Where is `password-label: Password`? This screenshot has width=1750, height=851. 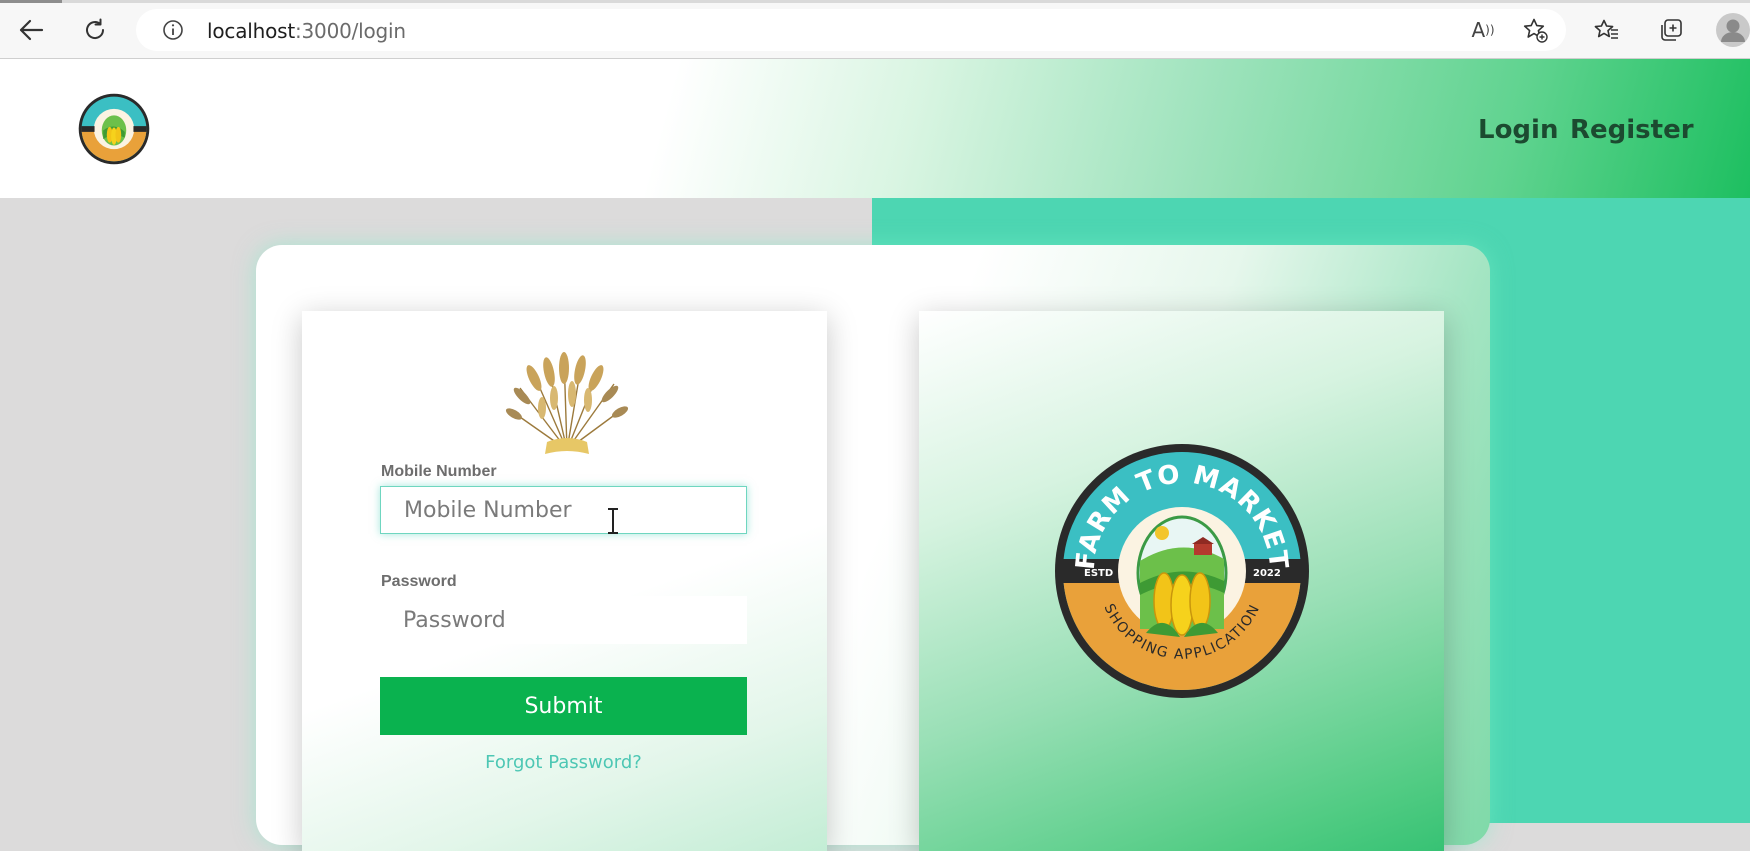
password-label: Password is located at coordinates (419, 581).